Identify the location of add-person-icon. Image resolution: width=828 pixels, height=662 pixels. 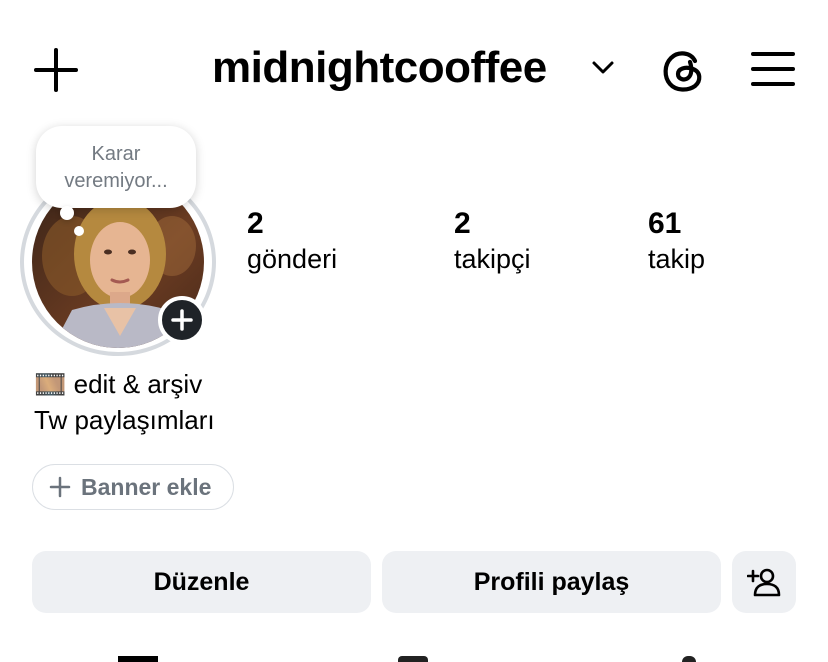
(764, 582).